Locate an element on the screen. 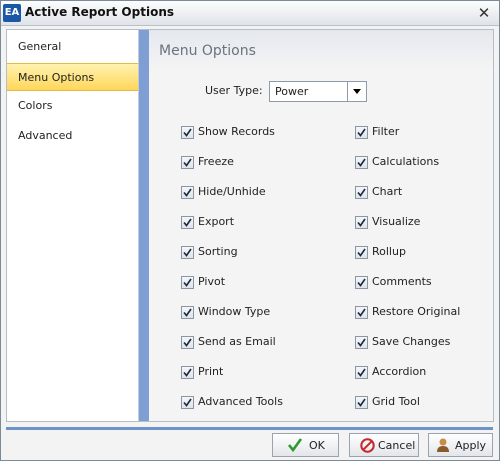 This screenshot has height=461, width=500. checkbox-sorting is located at coordinates (187, 252).